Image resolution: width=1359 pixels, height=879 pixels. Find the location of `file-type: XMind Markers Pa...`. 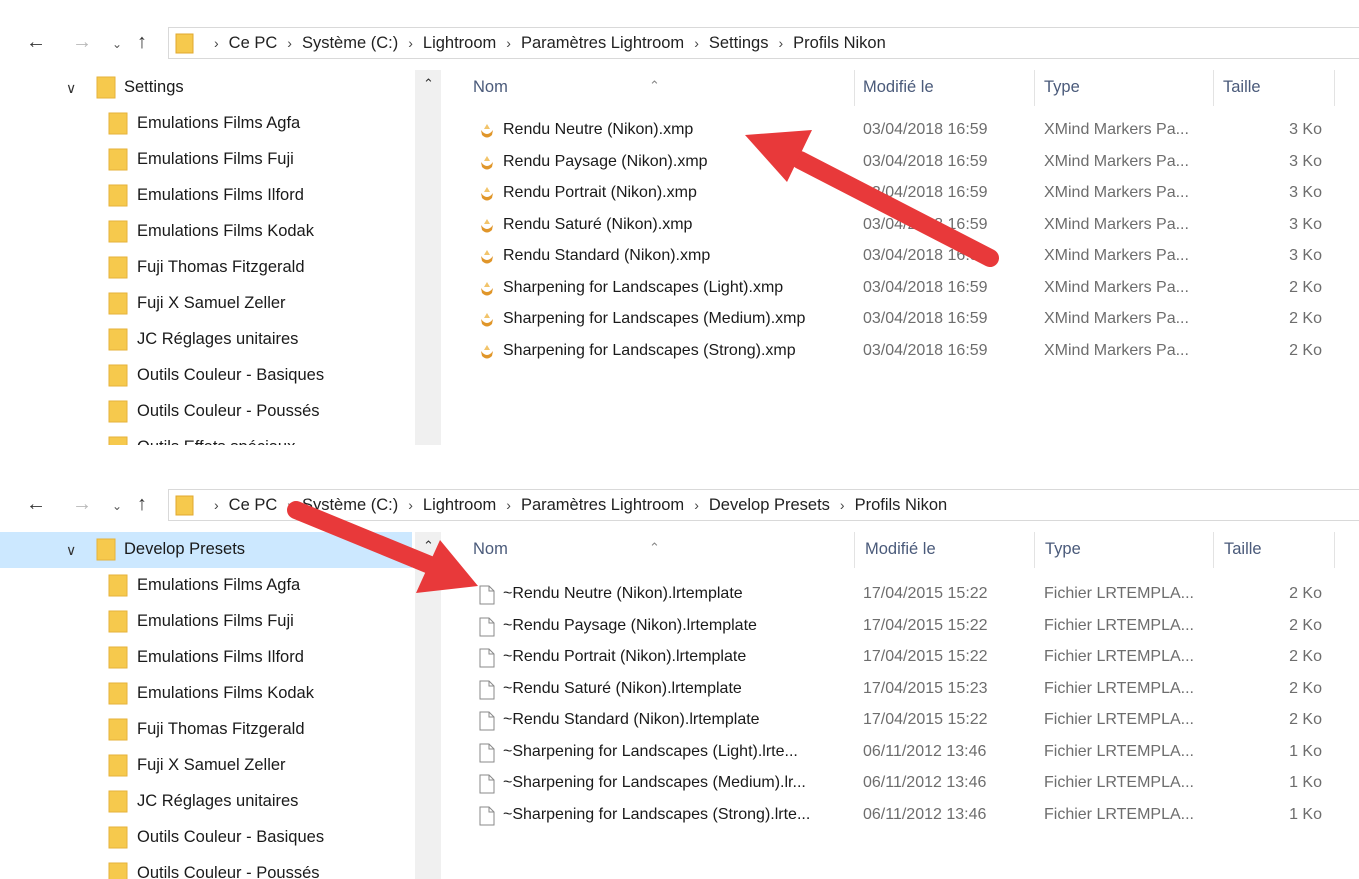

file-type: XMind Markers Pa... is located at coordinates (1116, 192).